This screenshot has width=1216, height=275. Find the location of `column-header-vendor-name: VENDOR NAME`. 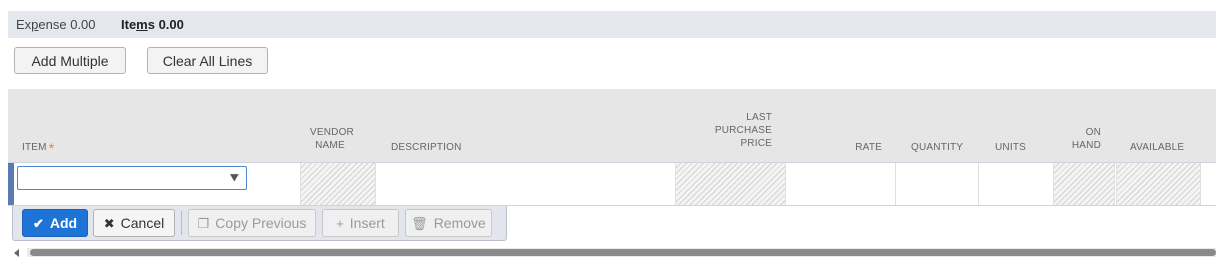

column-header-vendor-name: VENDOR NAME is located at coordinates (332, 139).